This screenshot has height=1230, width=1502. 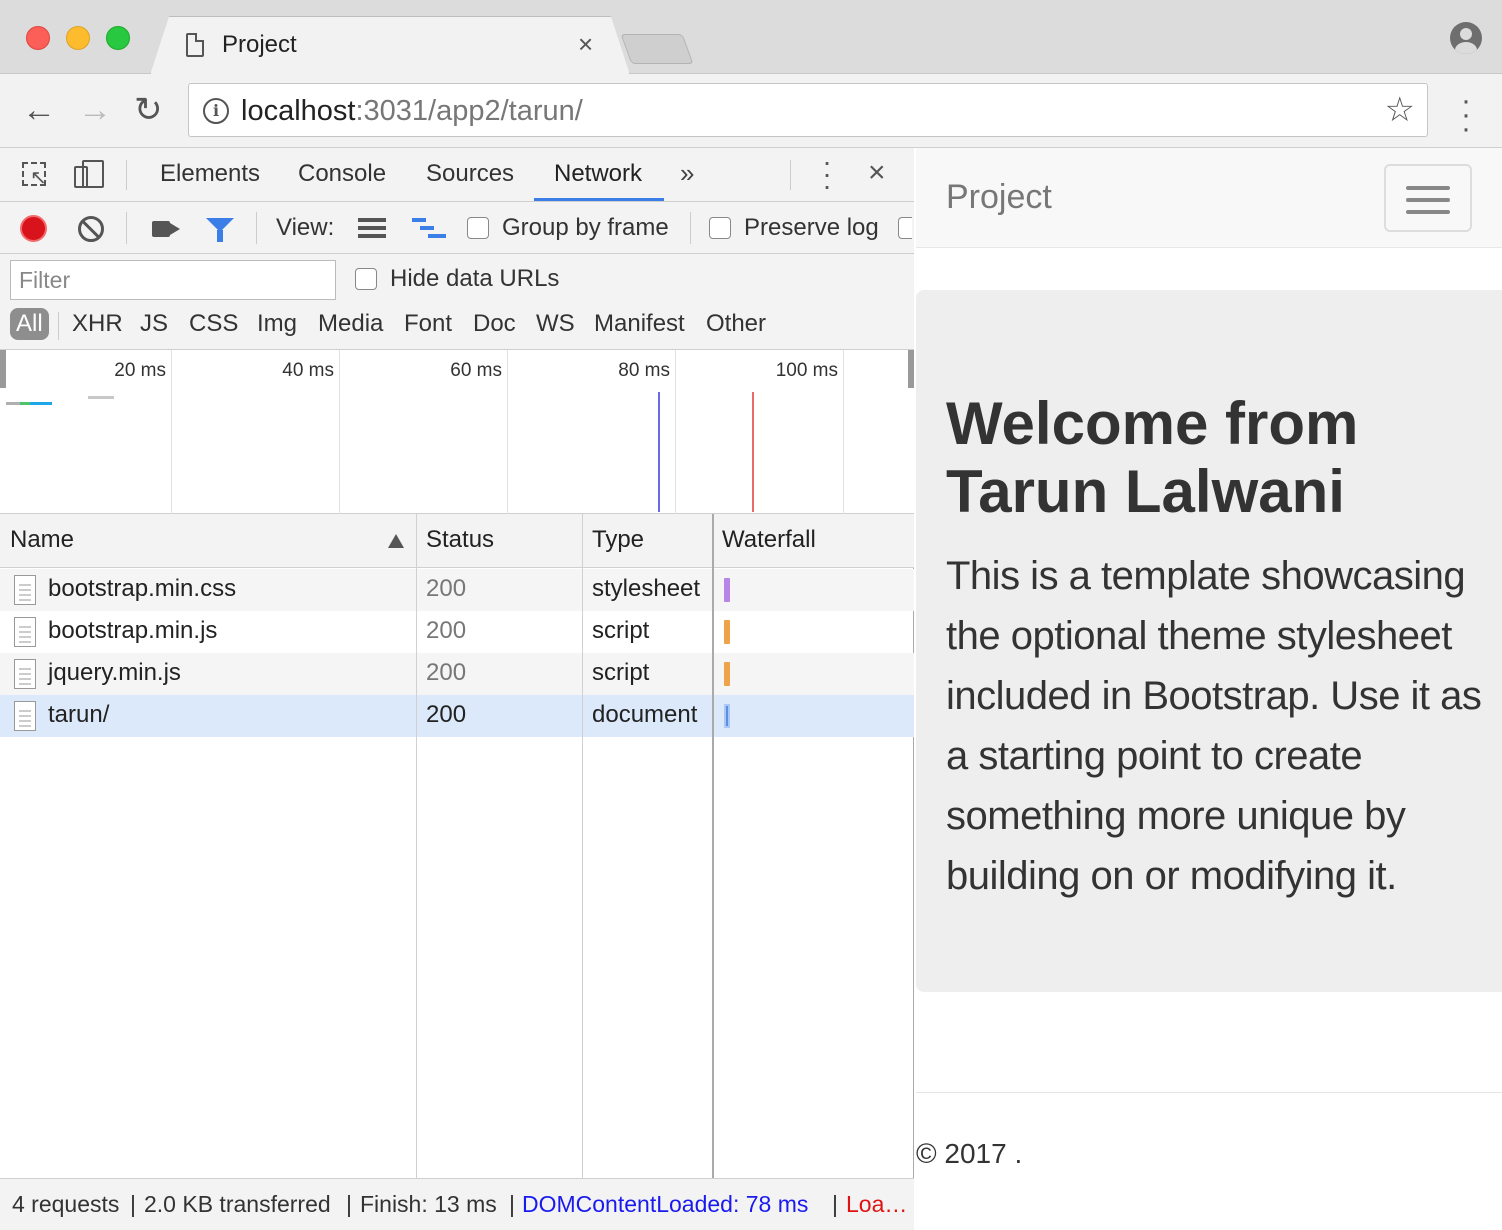 What do you see at coordinates (342, 174) in the screenshot?
I see `tab-console: Console` at bounding box center [342, 174].